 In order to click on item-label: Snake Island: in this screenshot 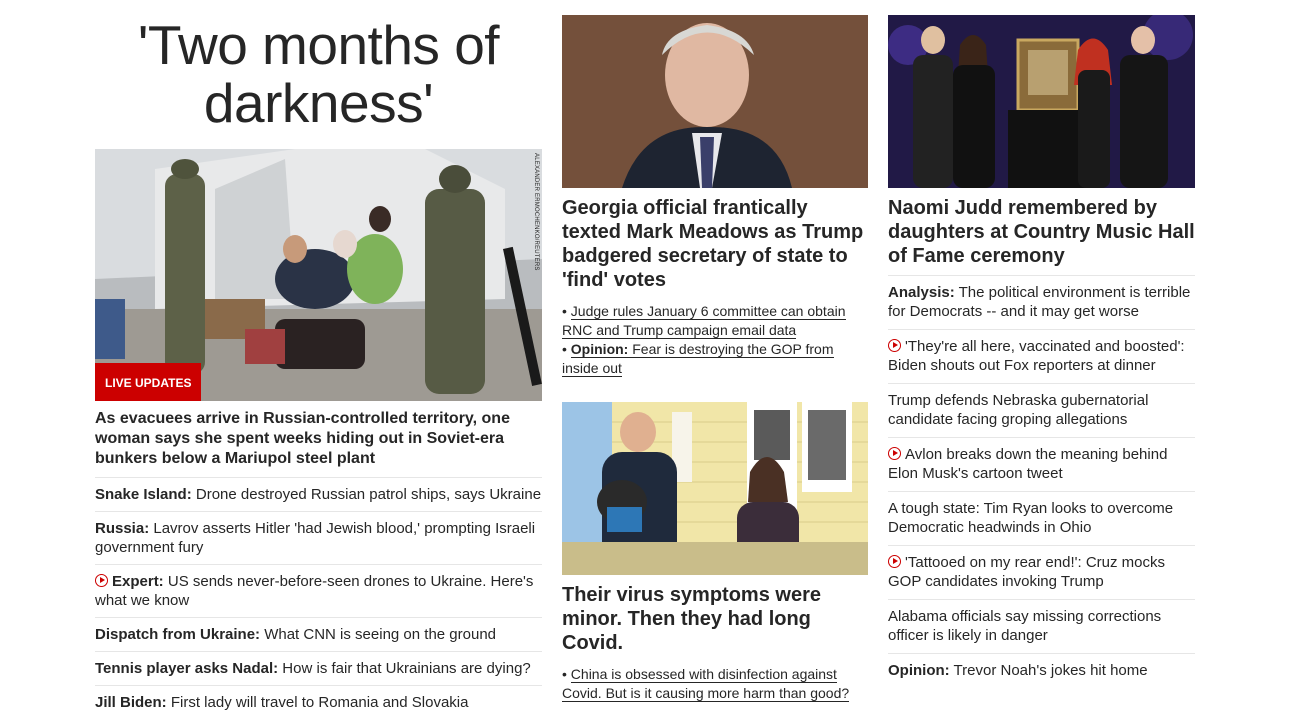, I will do `click(143, 494)`.